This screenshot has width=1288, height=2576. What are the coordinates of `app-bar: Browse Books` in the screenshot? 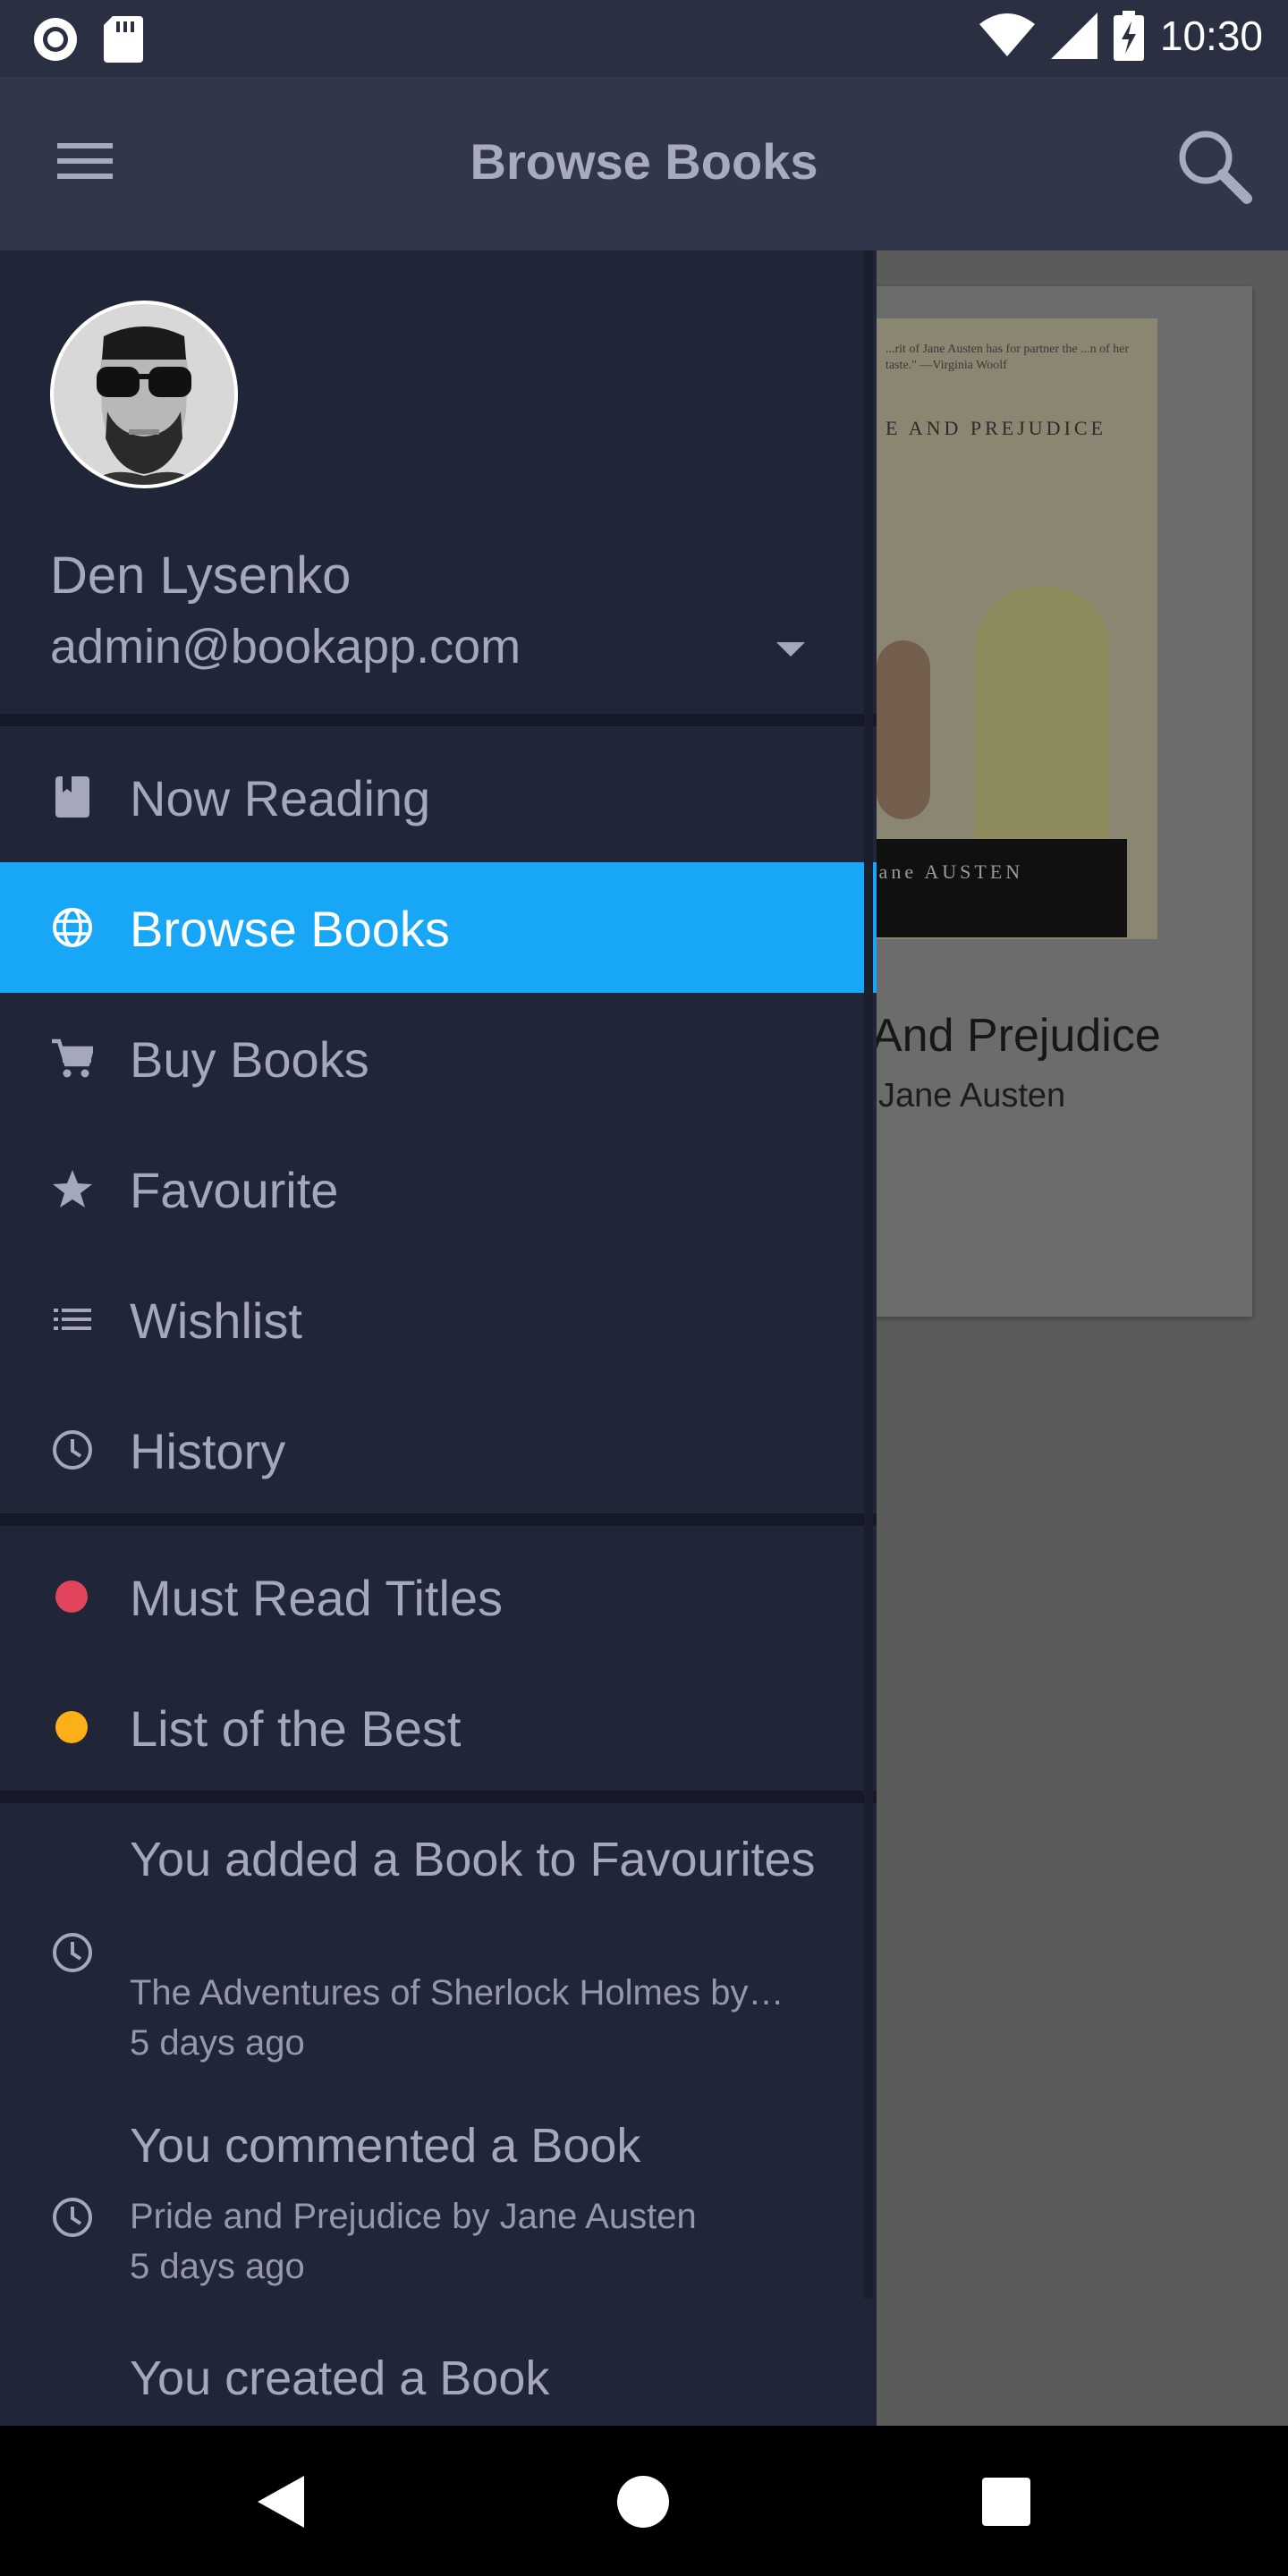 It's located at (644, 163).